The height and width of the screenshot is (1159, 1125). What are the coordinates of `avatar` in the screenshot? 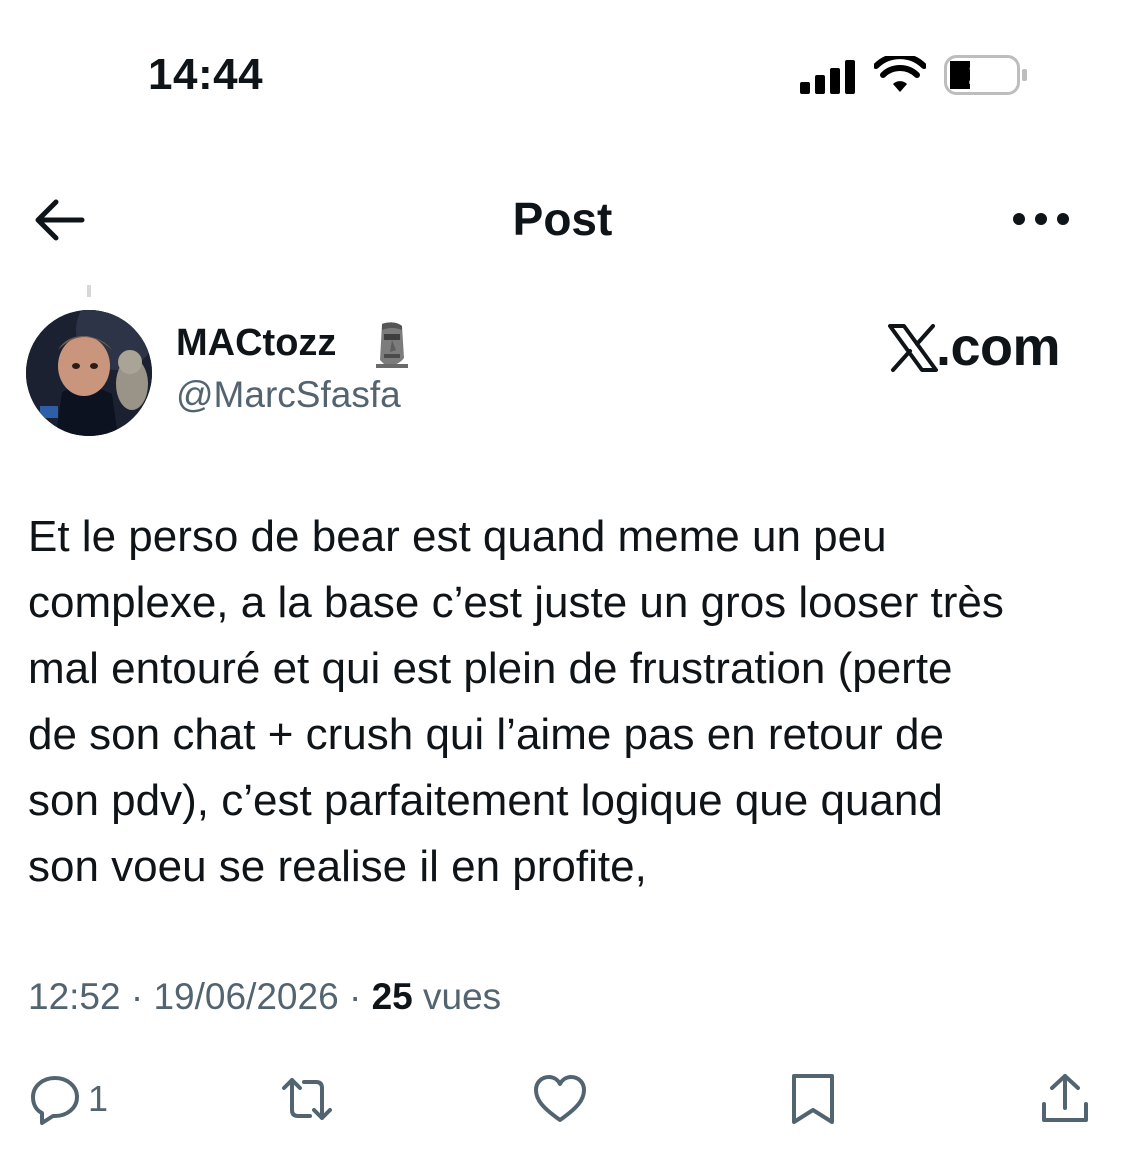 It's located at (89, 373).